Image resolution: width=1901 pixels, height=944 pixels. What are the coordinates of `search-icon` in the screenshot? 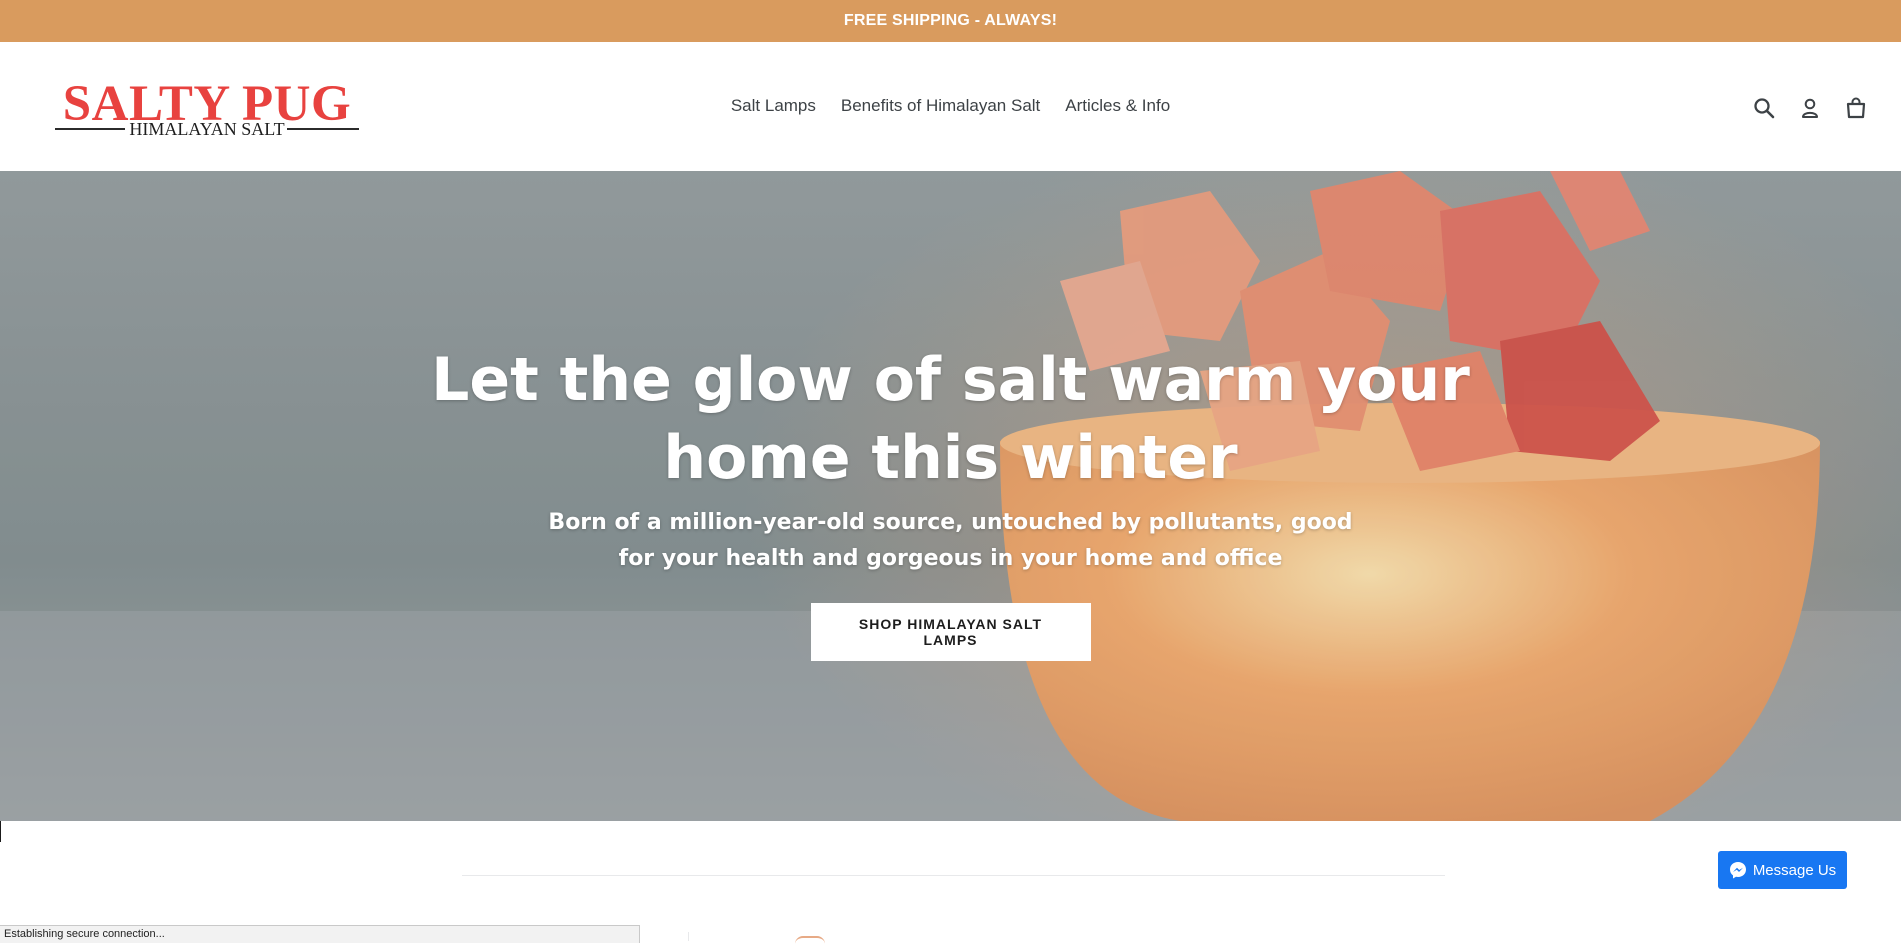 It's located at (1764, 108).